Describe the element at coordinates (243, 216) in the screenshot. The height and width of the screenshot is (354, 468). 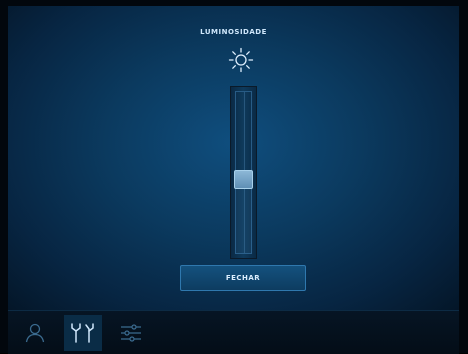
I see `slider-fill` at that location.